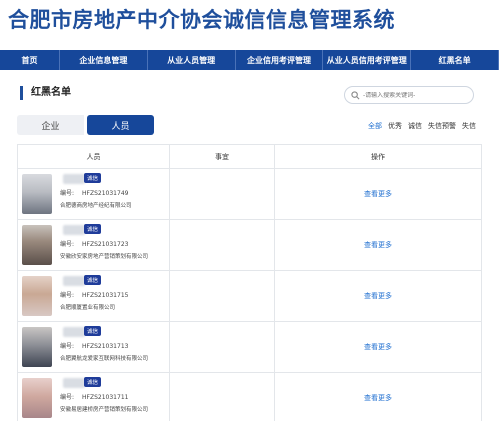 This screenshot has height=421, width=499. I want to click on table-row: 诚信 编号: HFZS21031749 合肥德商房地产经纪有限公司 查看更多, so click(249, 194).